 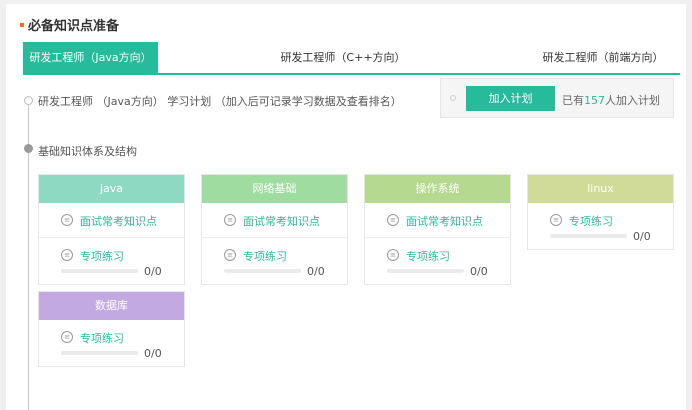 What do you see at coordinates (111, 189) in the screenshot?
I see `card-header: java` at bounding box center [111, 189].